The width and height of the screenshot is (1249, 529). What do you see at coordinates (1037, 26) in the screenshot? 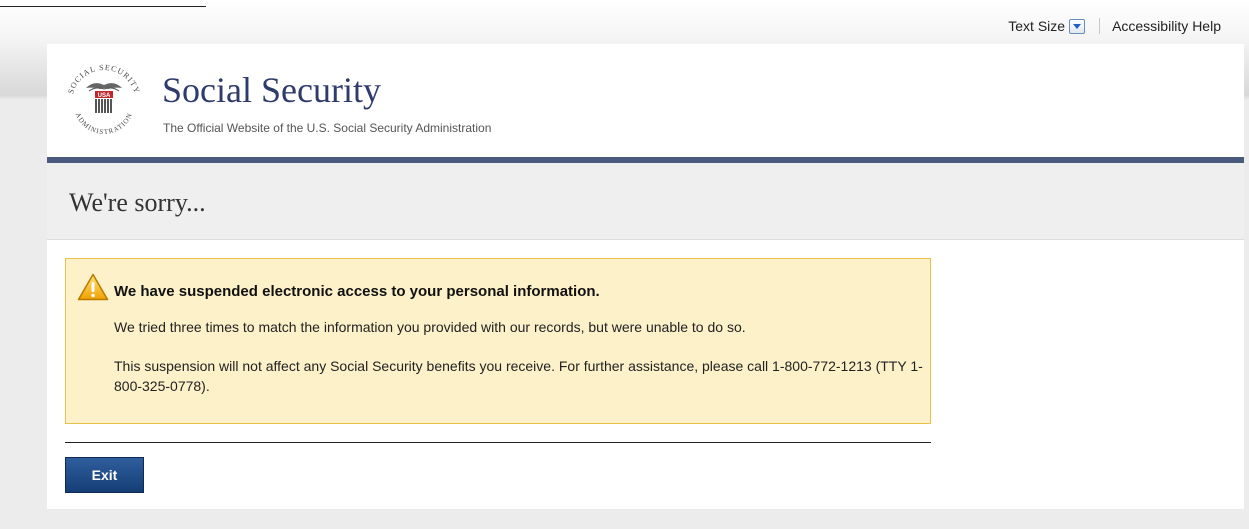
I see `text-size-label: Text Size` at bounding box center [1037, 26].